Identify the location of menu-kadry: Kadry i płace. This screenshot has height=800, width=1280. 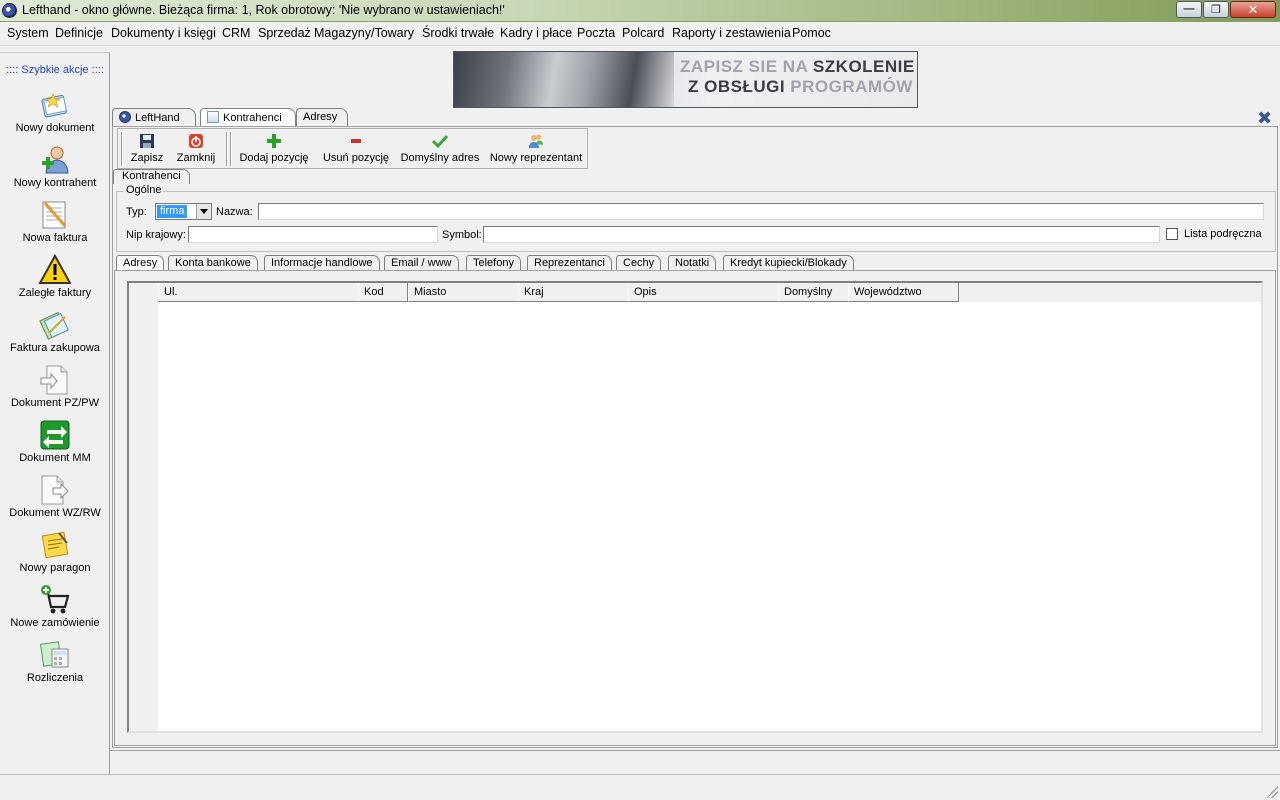
(536, 33).